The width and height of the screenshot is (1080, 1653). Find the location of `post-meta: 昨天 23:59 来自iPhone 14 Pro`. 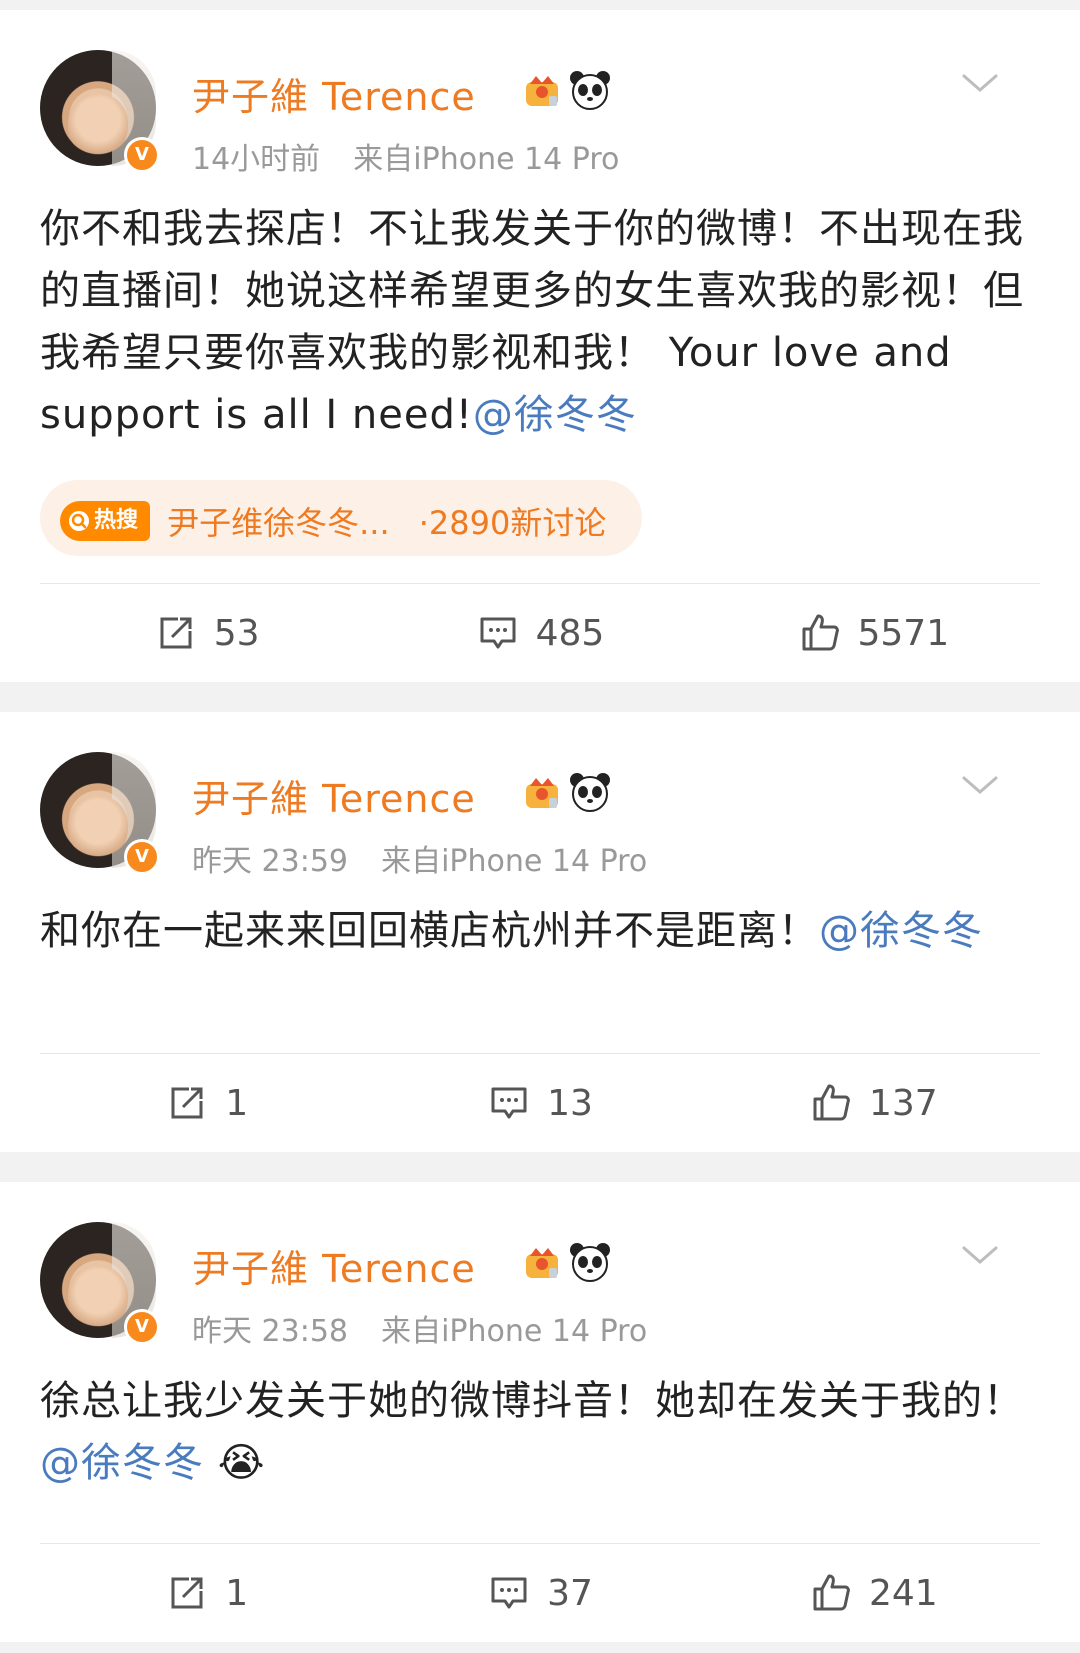

post-meta: 昨天 23:59 来自iPhone 14 Pro is located at coordinates (419, 858).